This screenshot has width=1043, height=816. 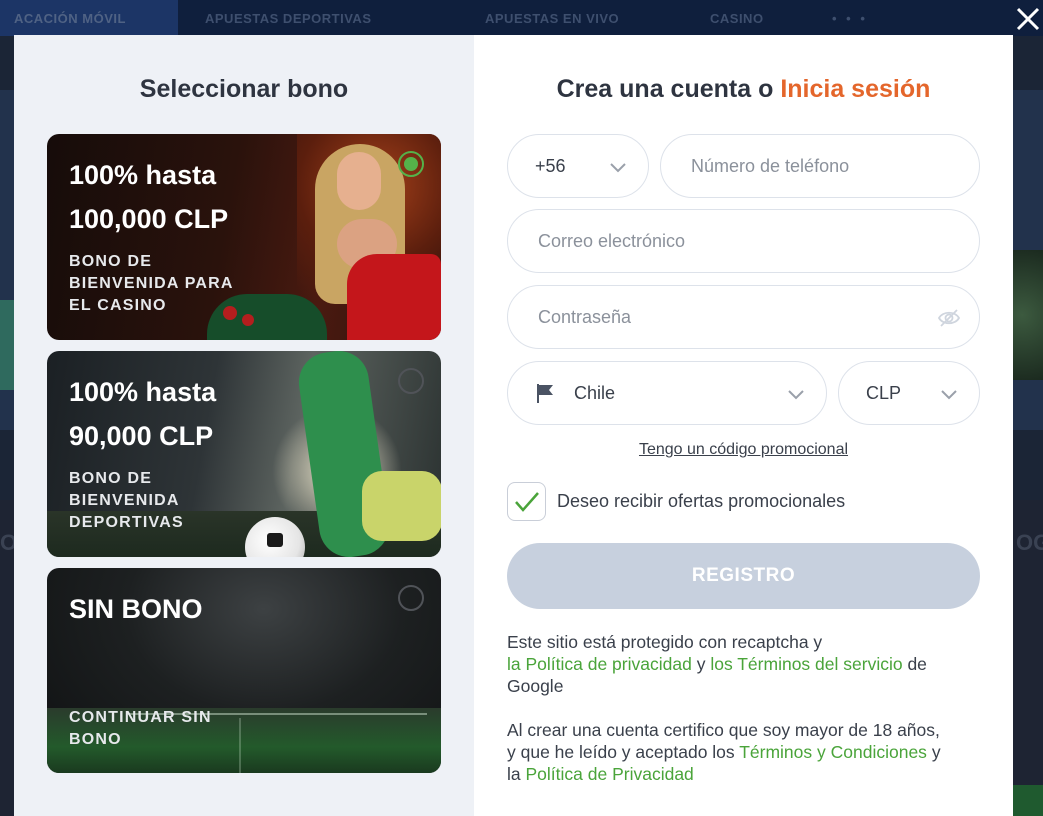 What do you see at coordinates (599, 664) in the screenshot?
I see `privacy-policy-link: la Política de privacidad` at bounding box center [599, 664].